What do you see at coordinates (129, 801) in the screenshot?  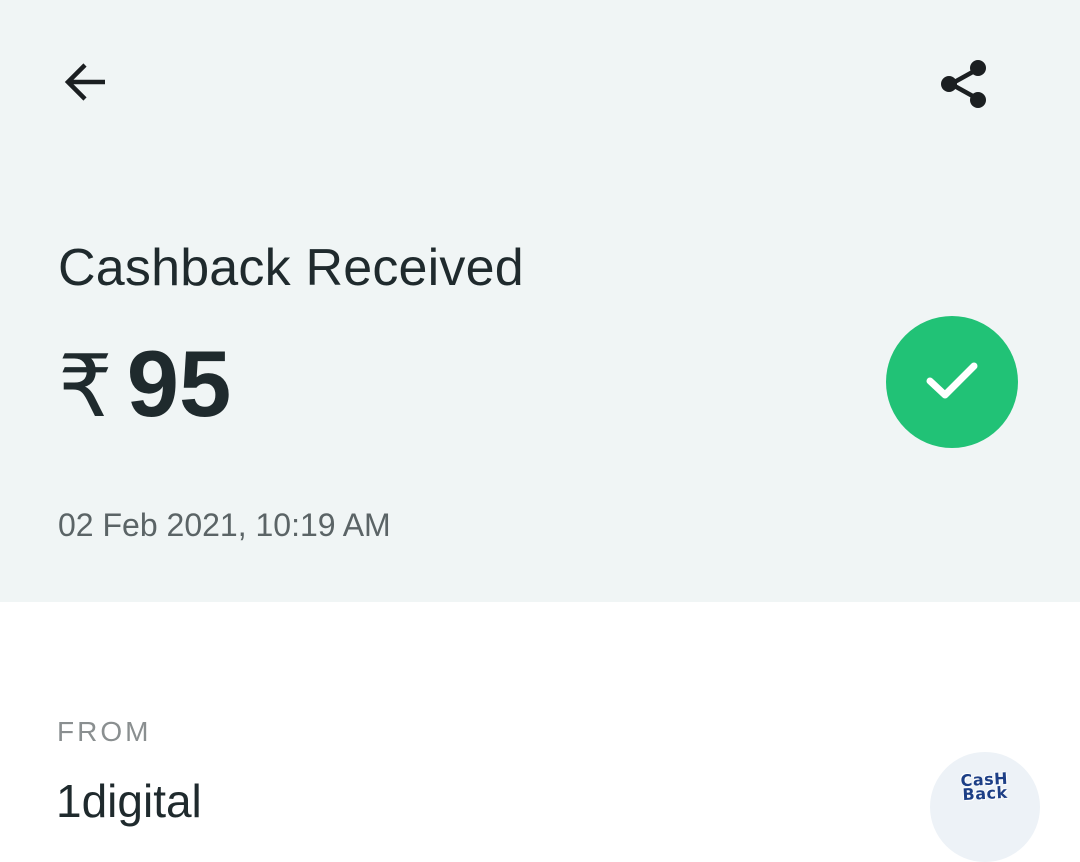 I see `source-name: 1digital` at bounding box center [129, 801].